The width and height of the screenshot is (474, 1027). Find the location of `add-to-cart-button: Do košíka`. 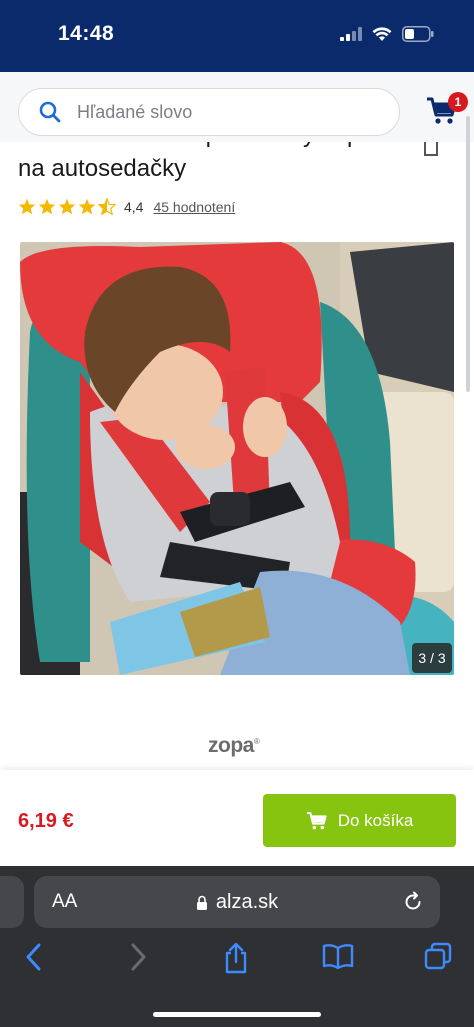

add-to-cart-button: Do košíka is located at coordinates (359, 820).